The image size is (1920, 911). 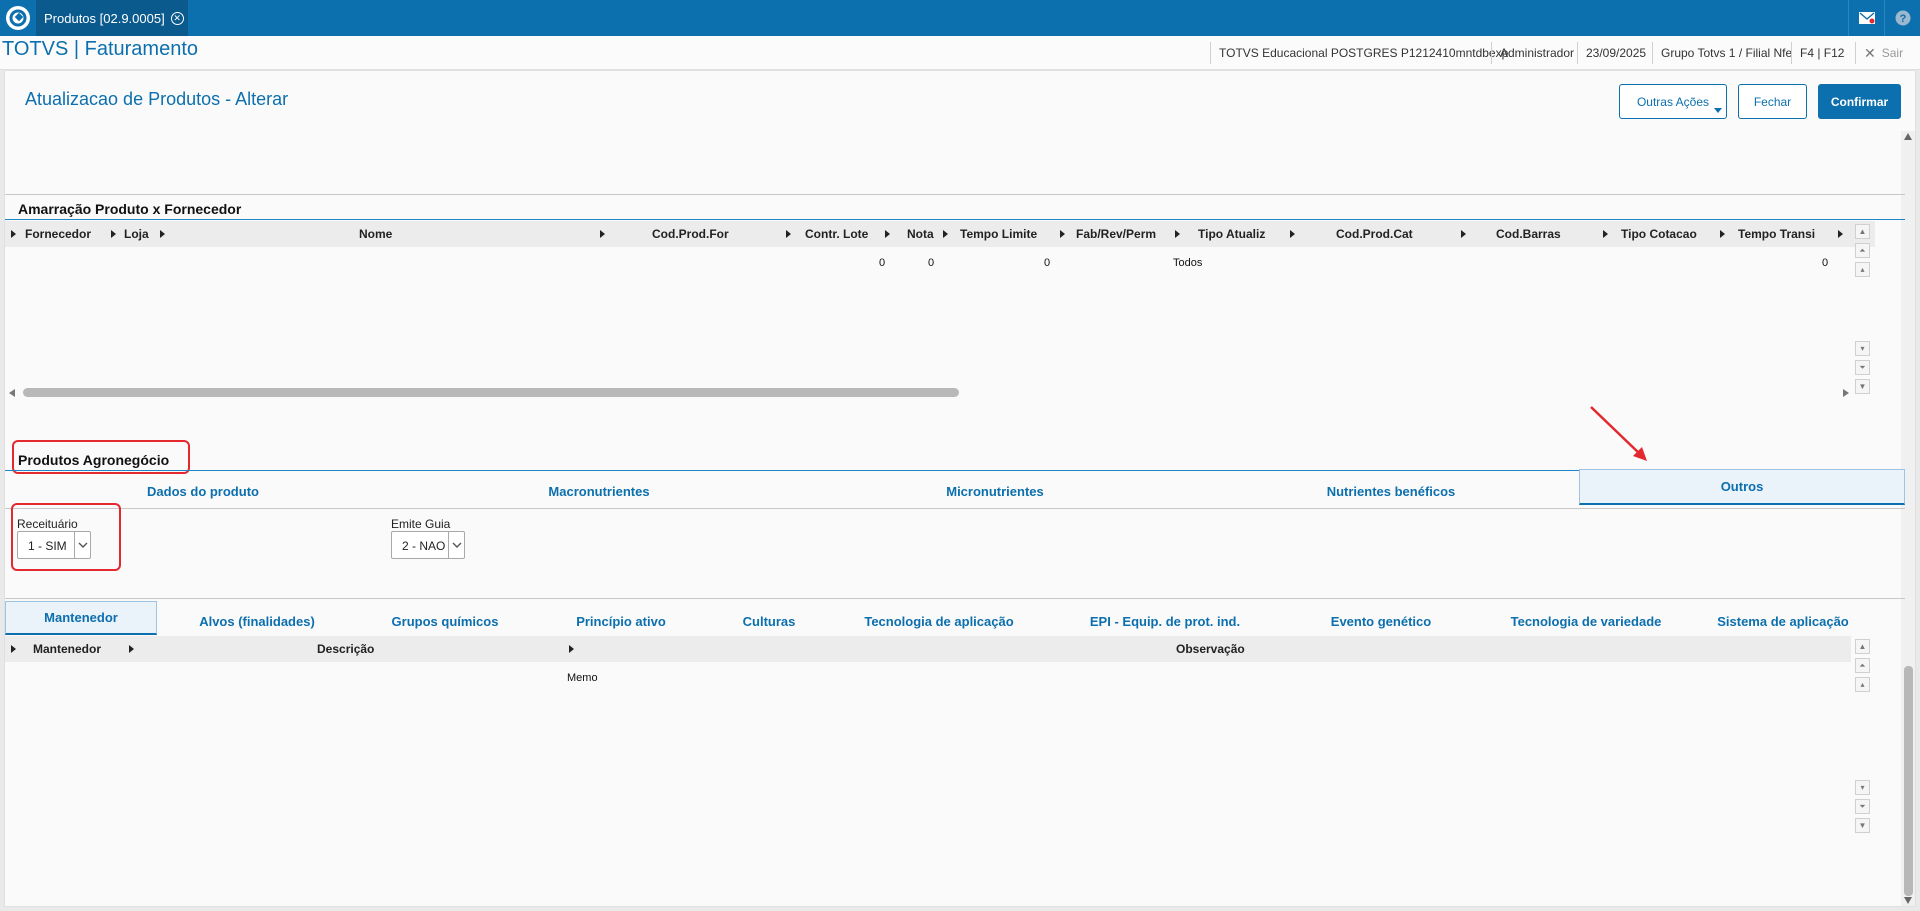 What do you see at coordinates (1618, 433) in the screenshot?
I see `annotation-arrow-icon` at bounding box center [1618, 433].